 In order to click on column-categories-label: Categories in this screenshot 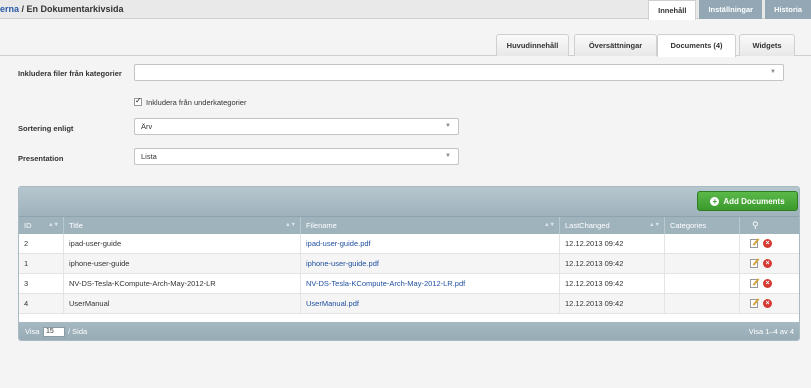, I will do `click(688, 225)`.